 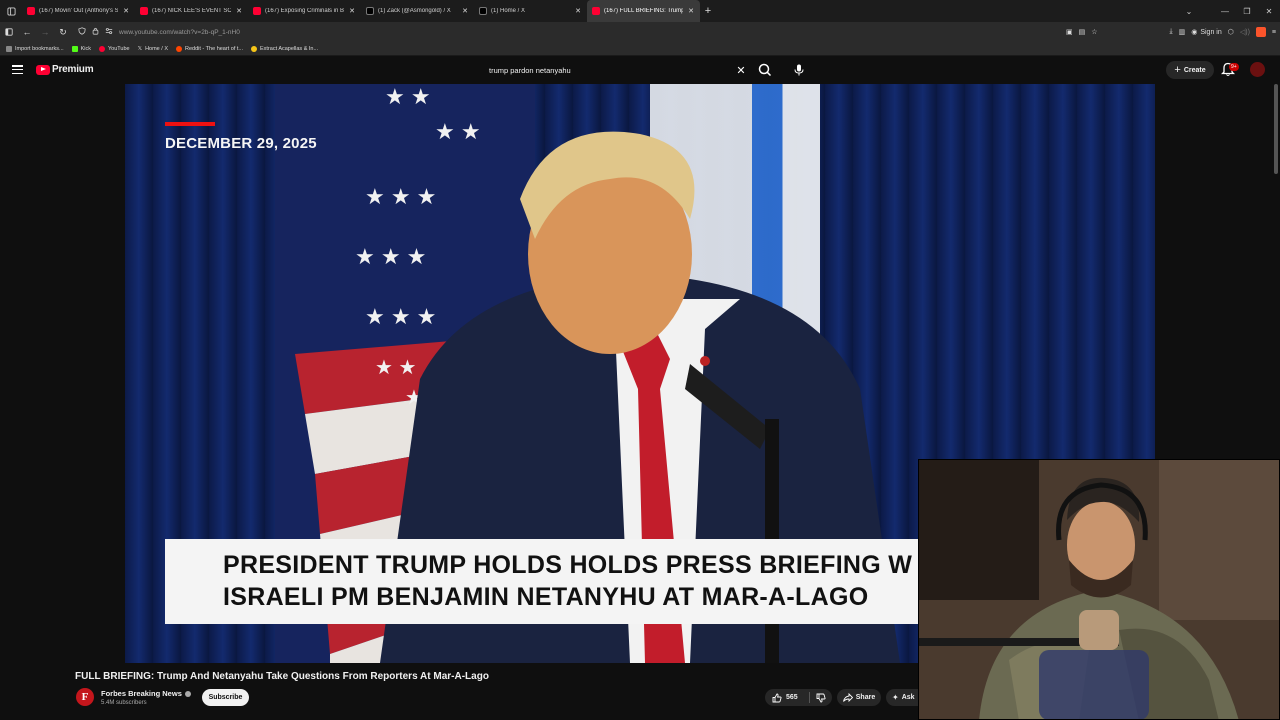 I want to click on webcam-image, so click(x=1099, y=589).